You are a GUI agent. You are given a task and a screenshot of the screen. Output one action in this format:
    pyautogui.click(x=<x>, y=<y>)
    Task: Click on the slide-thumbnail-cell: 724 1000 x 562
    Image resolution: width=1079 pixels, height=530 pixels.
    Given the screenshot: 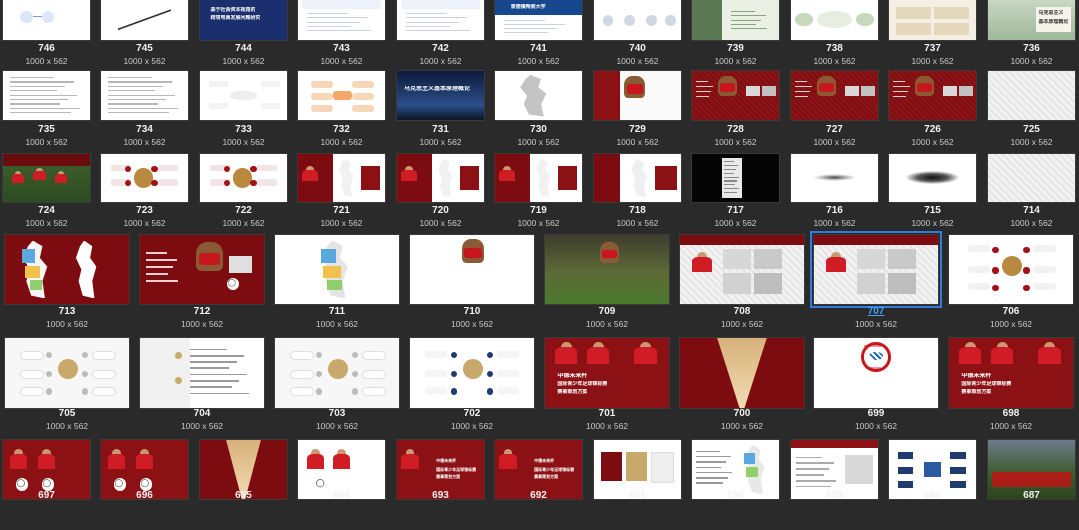 What is the action you would take?
    pyautogui.click(x=46, y=193)
    